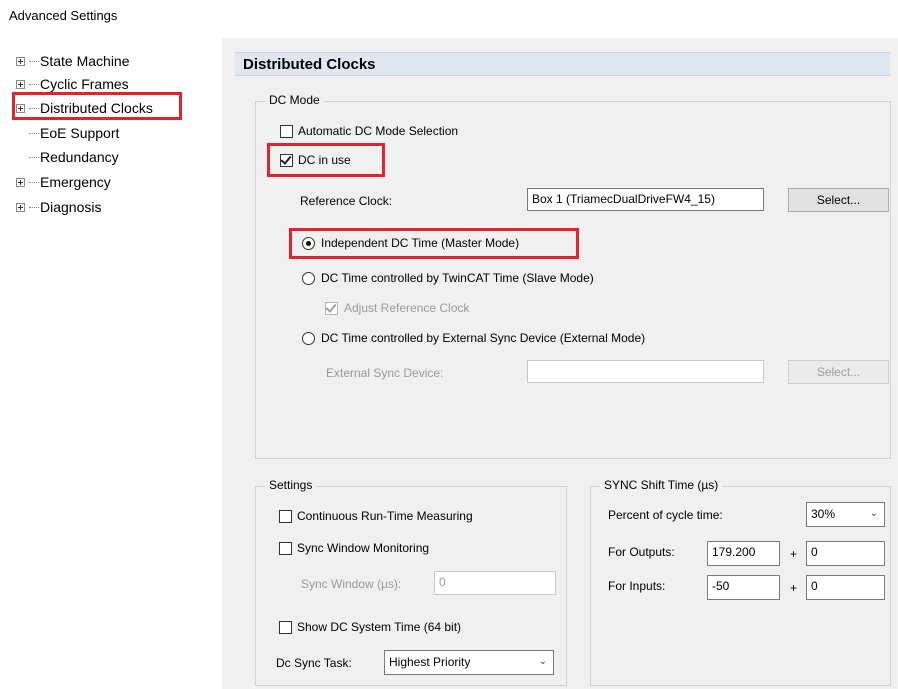 The image size is (898, 689). I want to click on dc-sync-task-label: Dc Sync Task:, so click(314, 663).